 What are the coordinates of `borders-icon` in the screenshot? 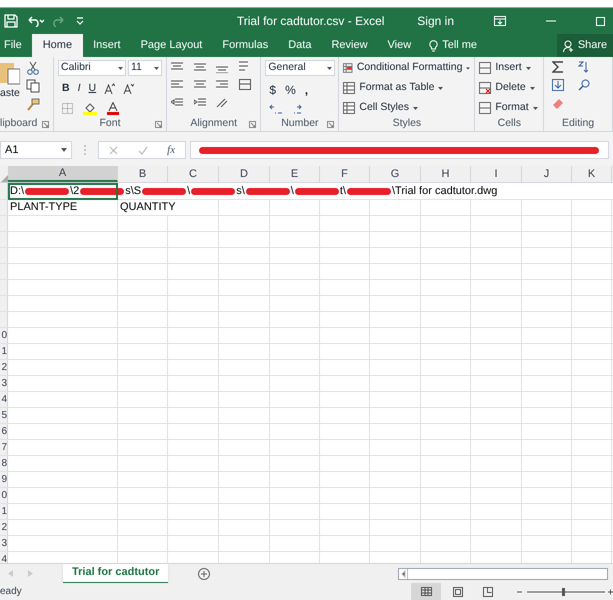 It's located at (67, 108).